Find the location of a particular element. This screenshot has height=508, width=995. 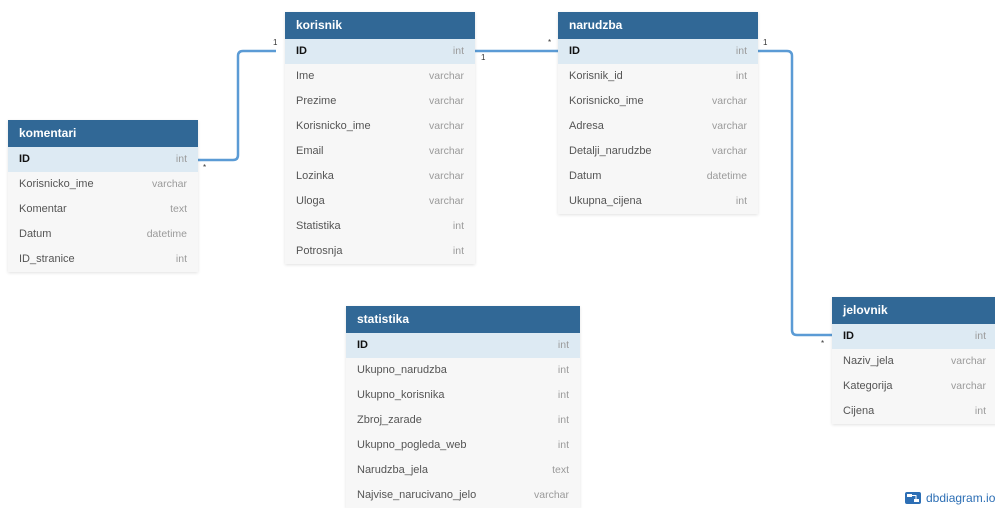

column-row: Zbroj_zarade int is located at coordinates (463, 420).